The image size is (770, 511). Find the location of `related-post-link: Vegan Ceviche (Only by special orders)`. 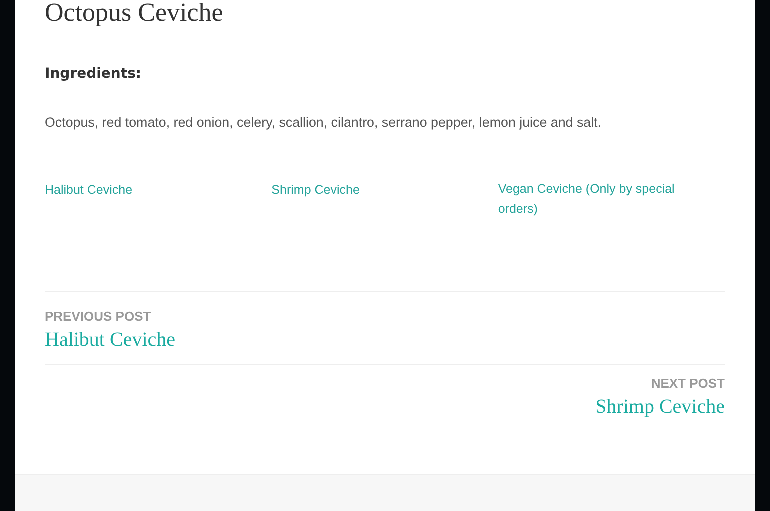

related-post-link: Vegan Ceviche (Only by special orders) is located at coordinates (607, 199).